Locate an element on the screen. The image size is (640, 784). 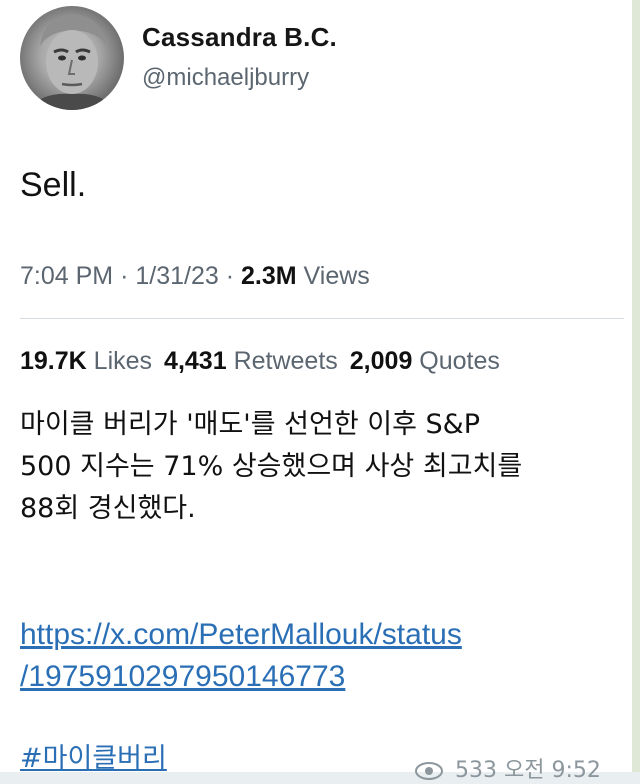
message-timestamp: 오전 9:52 is located at coordinates (552, 770).